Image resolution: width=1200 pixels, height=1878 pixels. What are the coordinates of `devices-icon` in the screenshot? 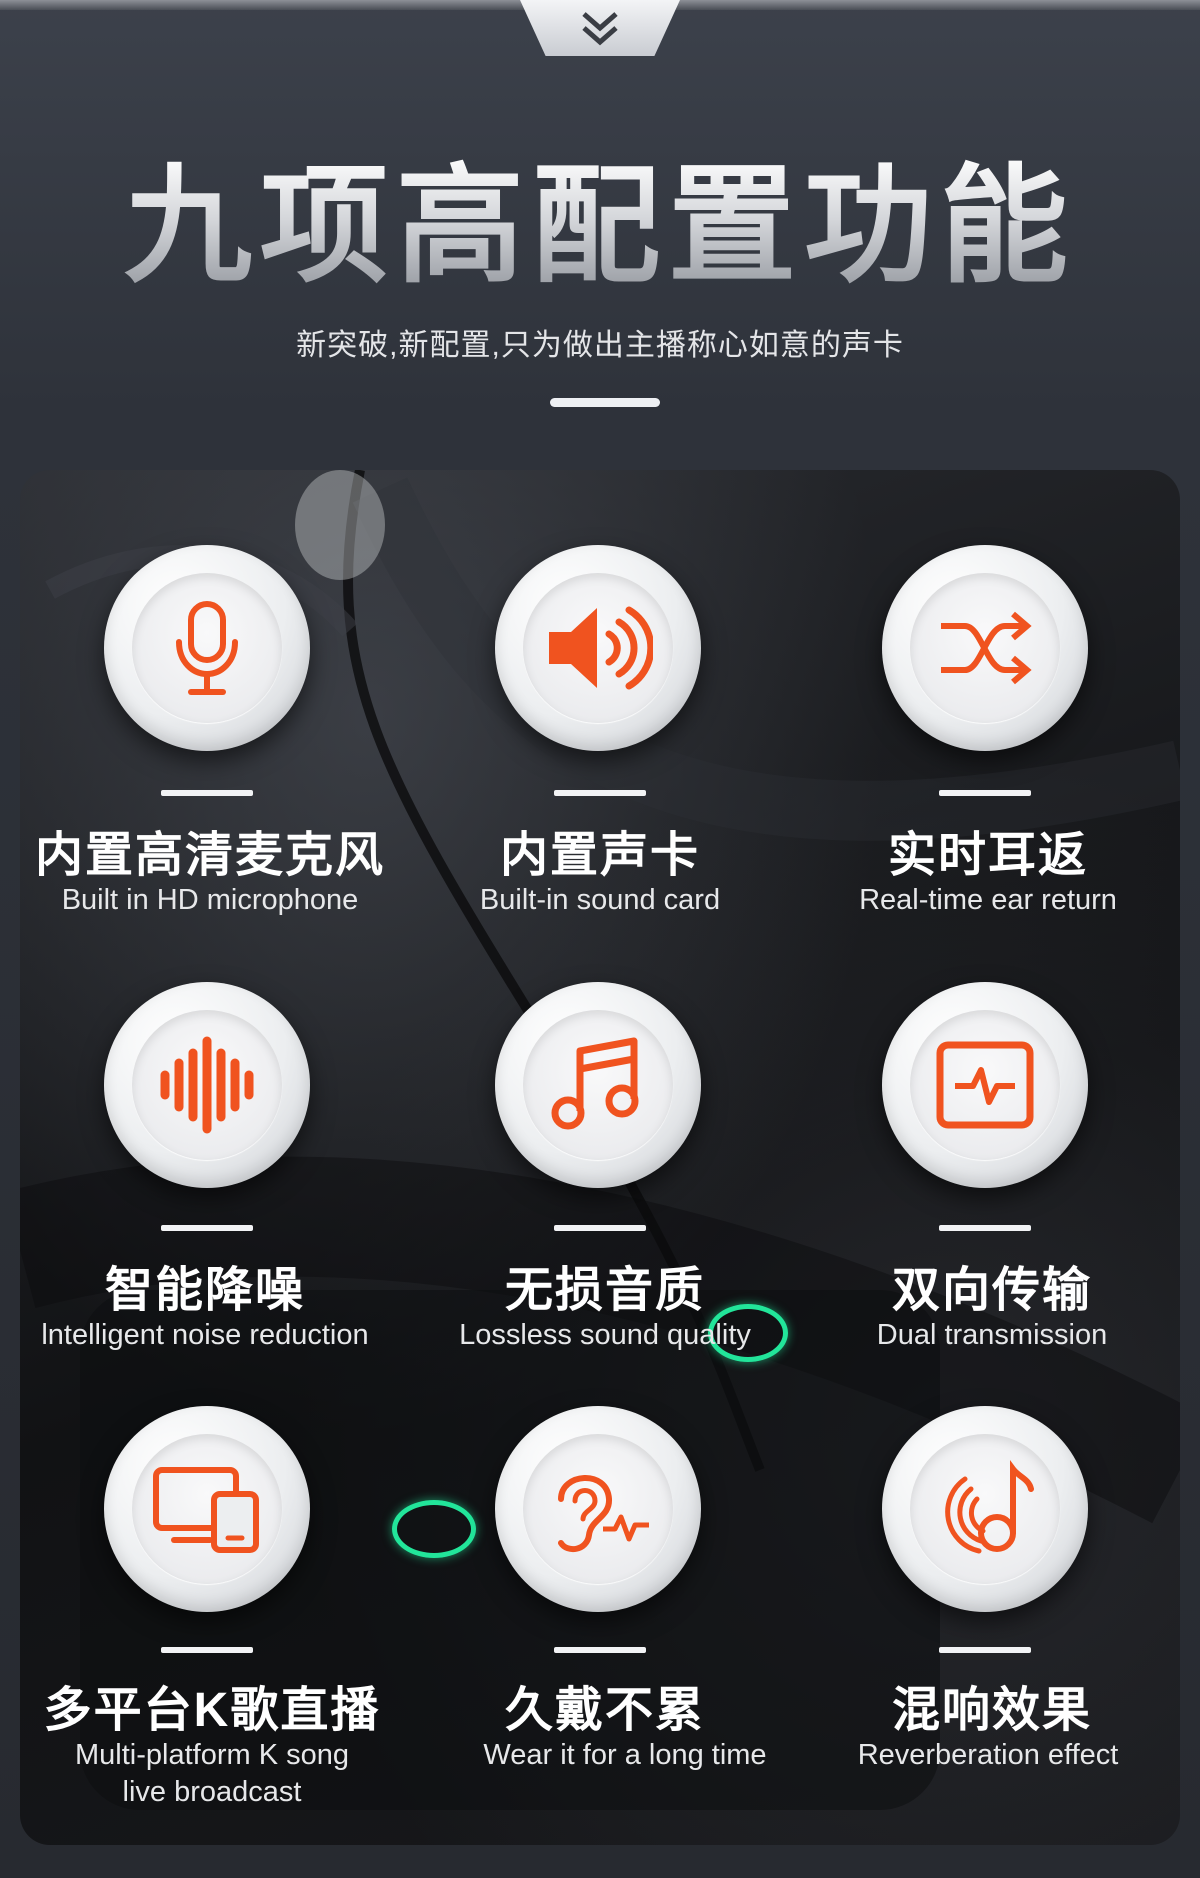 It's located at (206, 1510).